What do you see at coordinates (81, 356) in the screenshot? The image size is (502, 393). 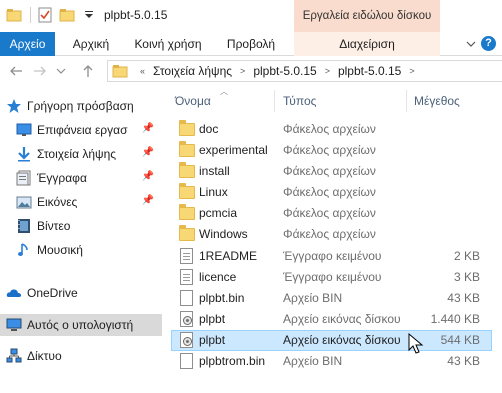 I see `nav-network: Δίκτυο` at bounding box center [81, 356].